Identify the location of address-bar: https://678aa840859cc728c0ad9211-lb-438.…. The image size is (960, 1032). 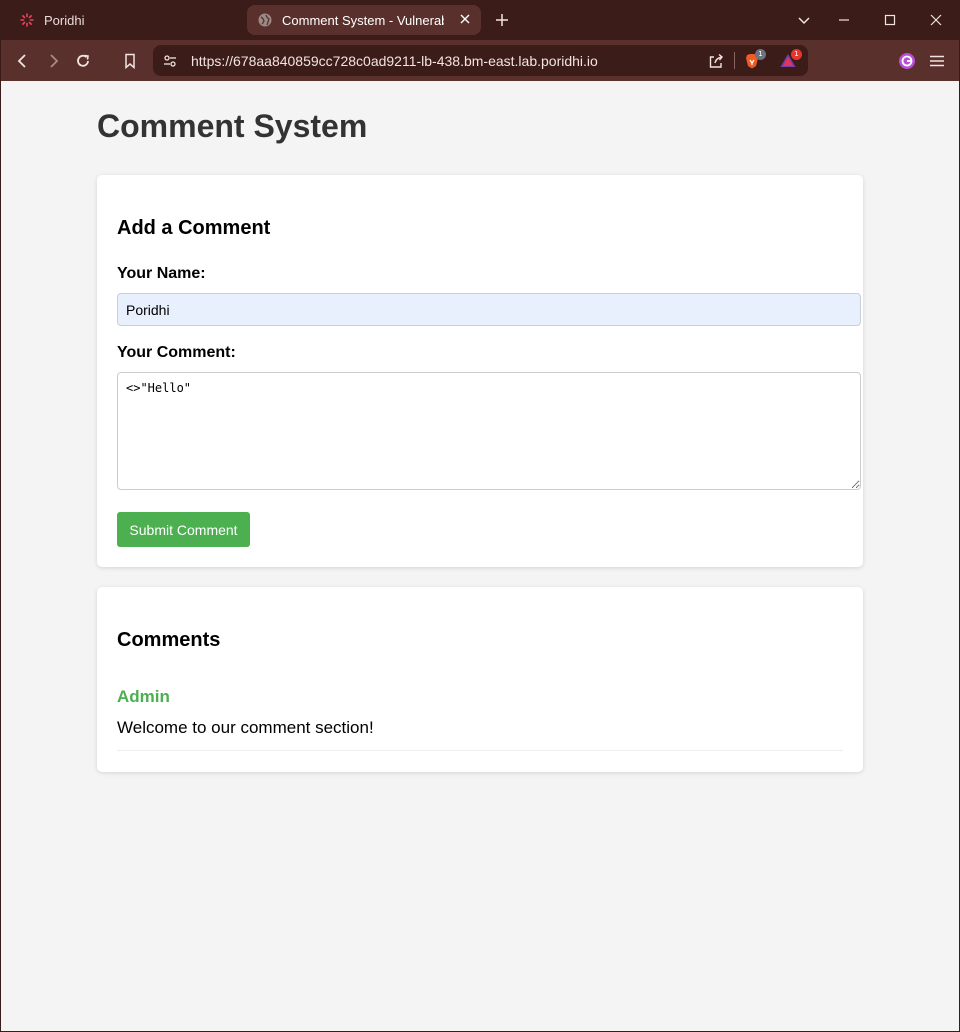
(480, 60).